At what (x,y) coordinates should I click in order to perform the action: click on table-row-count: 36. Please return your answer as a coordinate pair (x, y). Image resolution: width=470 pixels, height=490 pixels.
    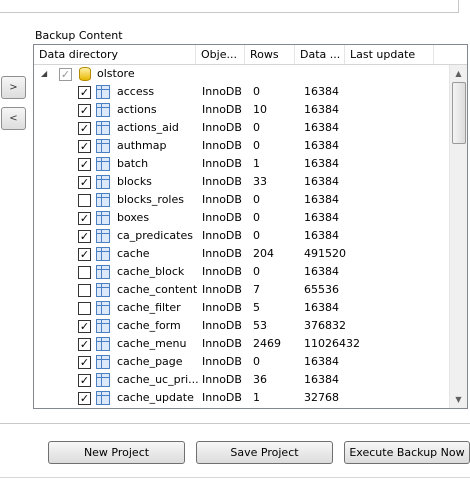
    Looking at the image, I should click on (260, 379).